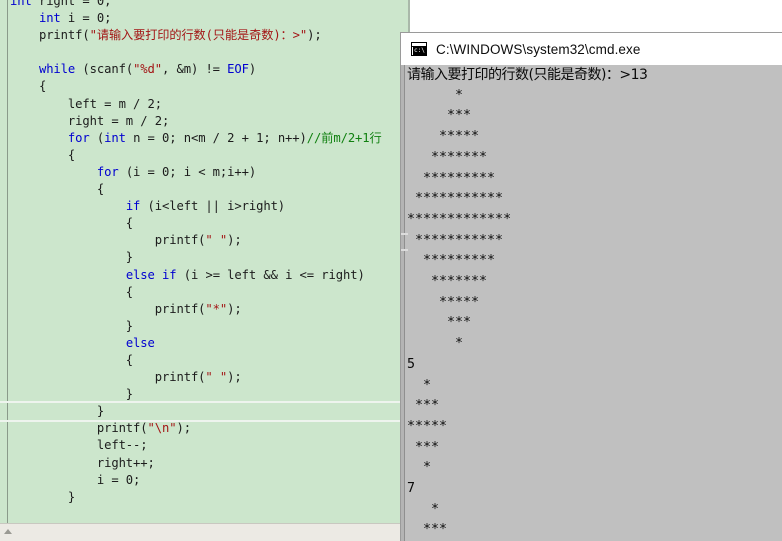  I want to click on code-line: int i = 0;, so click(210, 18).